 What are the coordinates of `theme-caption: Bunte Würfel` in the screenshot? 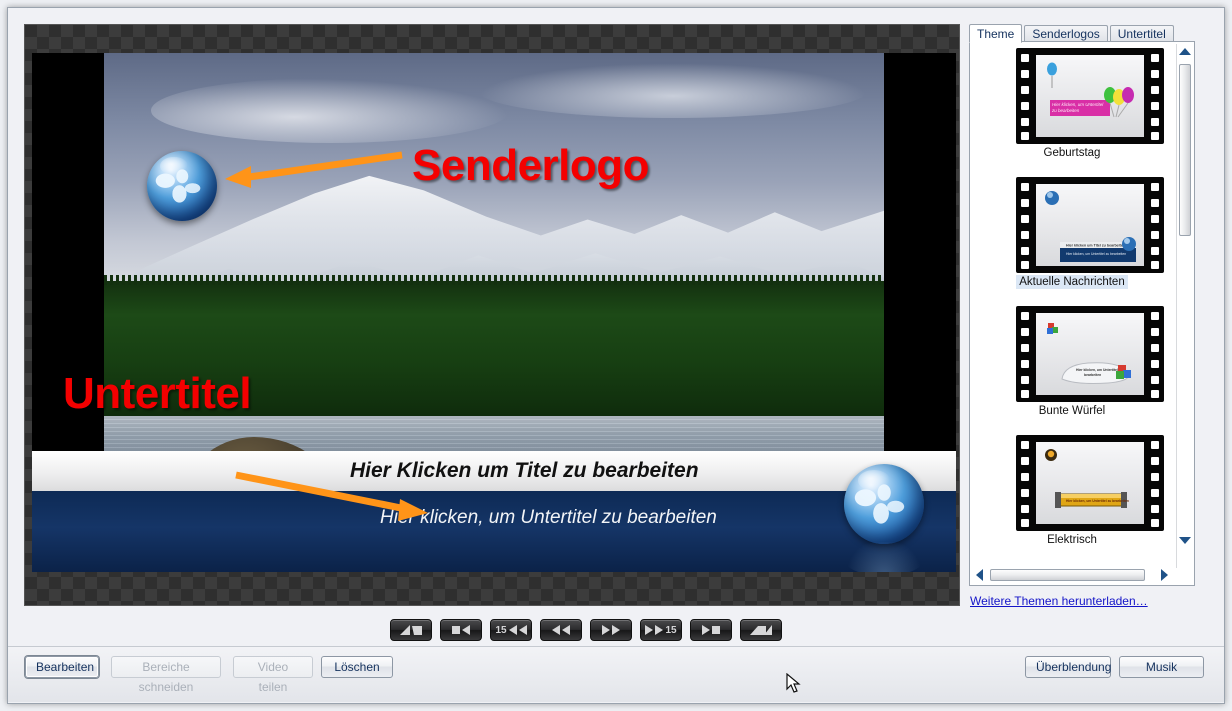 It's located at (1072, 411).